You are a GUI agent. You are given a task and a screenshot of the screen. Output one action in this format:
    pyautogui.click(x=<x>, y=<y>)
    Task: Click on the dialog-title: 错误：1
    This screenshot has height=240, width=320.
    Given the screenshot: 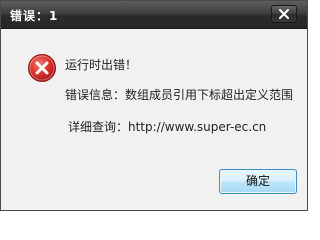 What is the action you would take?
    pyautogui.click(x=34, y=16)
    